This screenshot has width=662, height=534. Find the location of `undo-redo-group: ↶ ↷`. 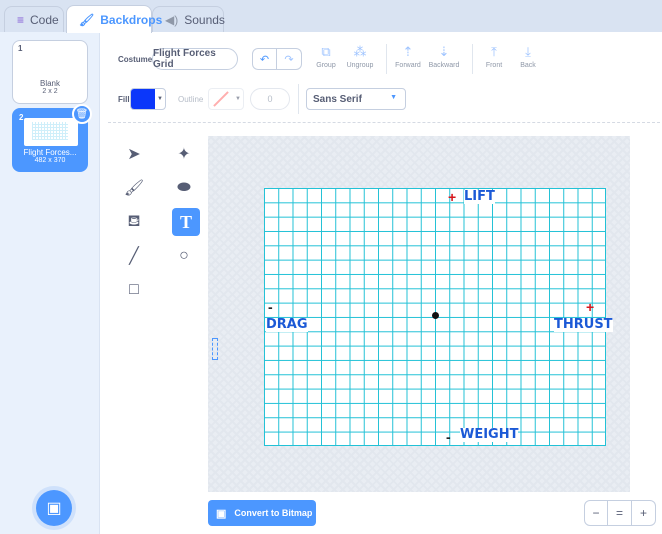

undo-redo-group: ↶ ↷ is located at coordinates (277, 59).